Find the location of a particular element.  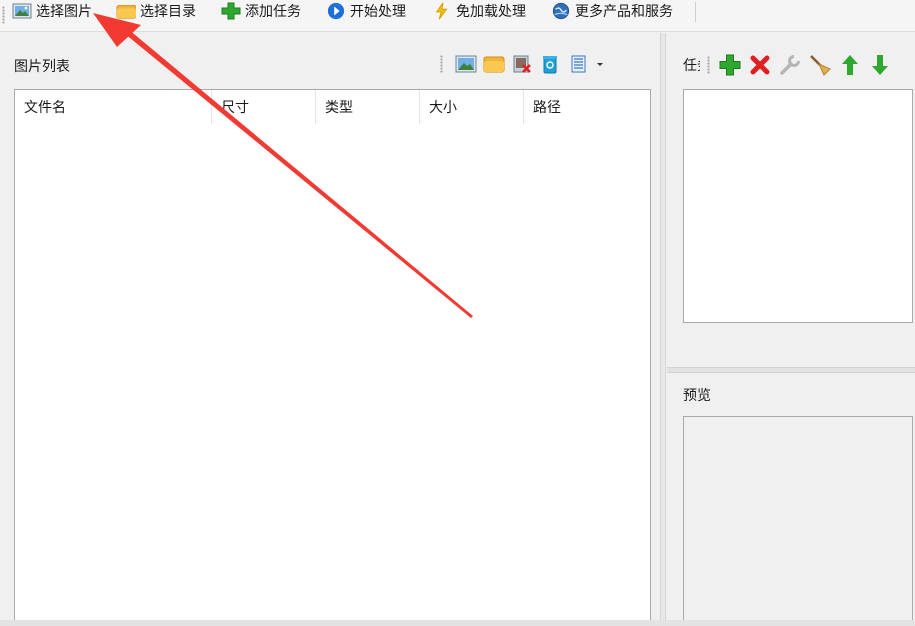

task-toolbar-grip is located at coordinates (708, 65).